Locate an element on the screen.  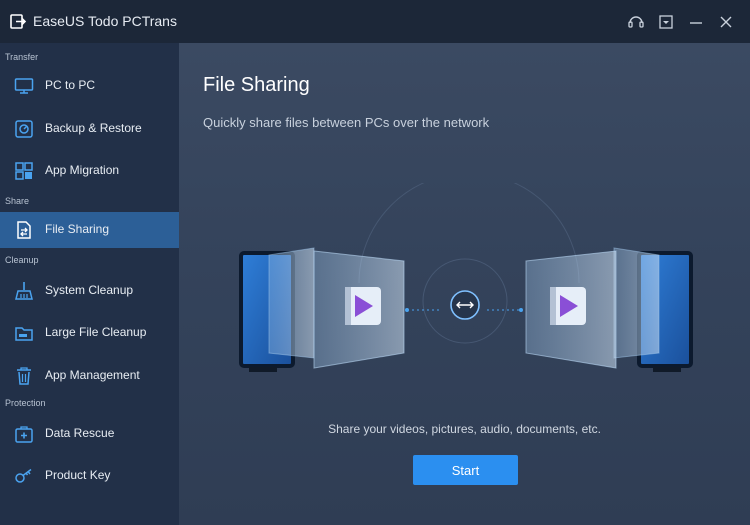
title-bar: EaseUS Todo PCTrans is located at coordinates (375, 21).